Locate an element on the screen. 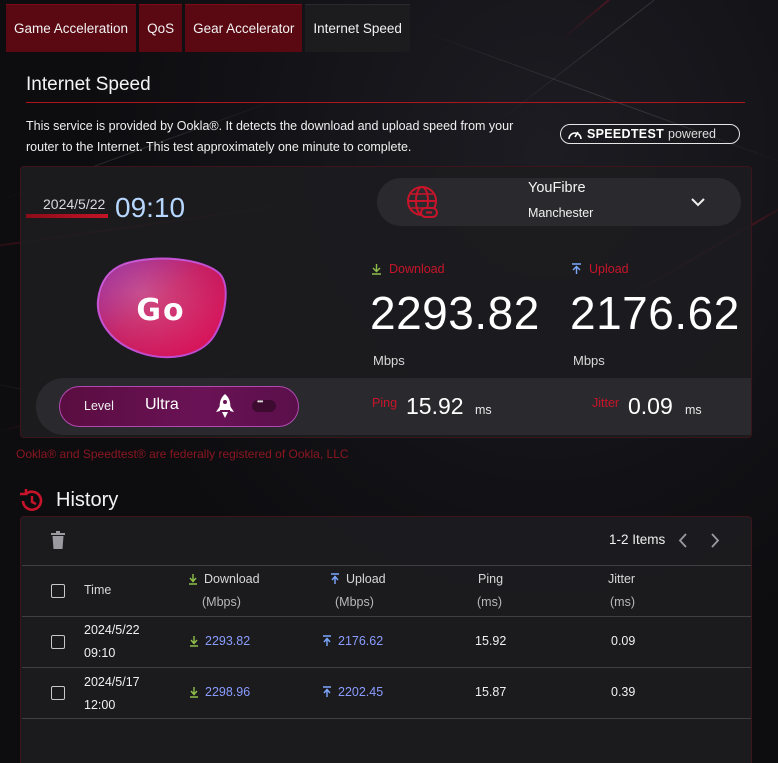 This screenshot has width=778, height=763. page-title: Internet Speed is located at coordinates (88, 84).